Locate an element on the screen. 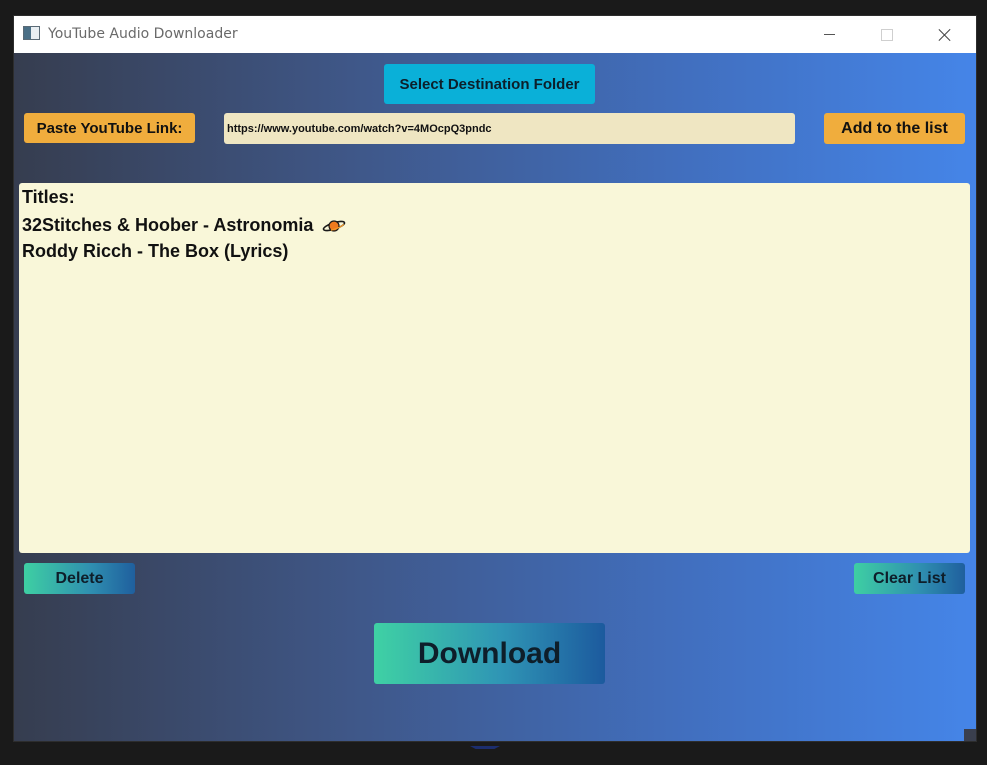 Image resolution: width=987 pixels, height=765 pixels. list-item-label: 32Stitches & Hoober - Astronomia is located at coordinates (168, 225).